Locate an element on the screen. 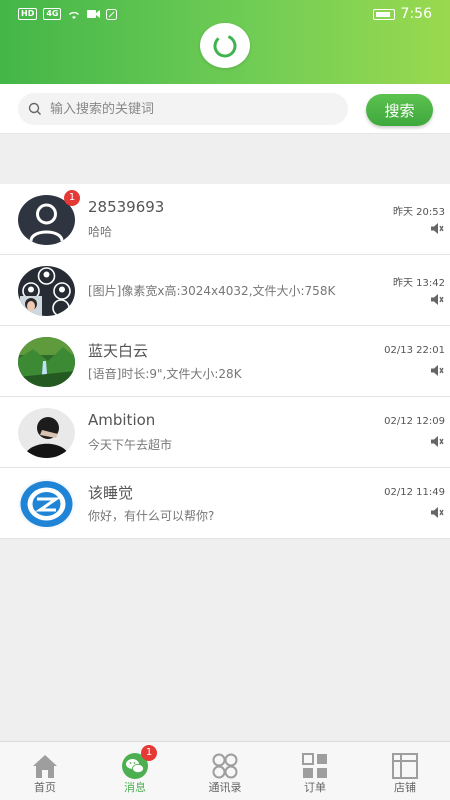 The height and width of the screenshot is (800, 450). orders-icon is located at coordinates (314, 765).